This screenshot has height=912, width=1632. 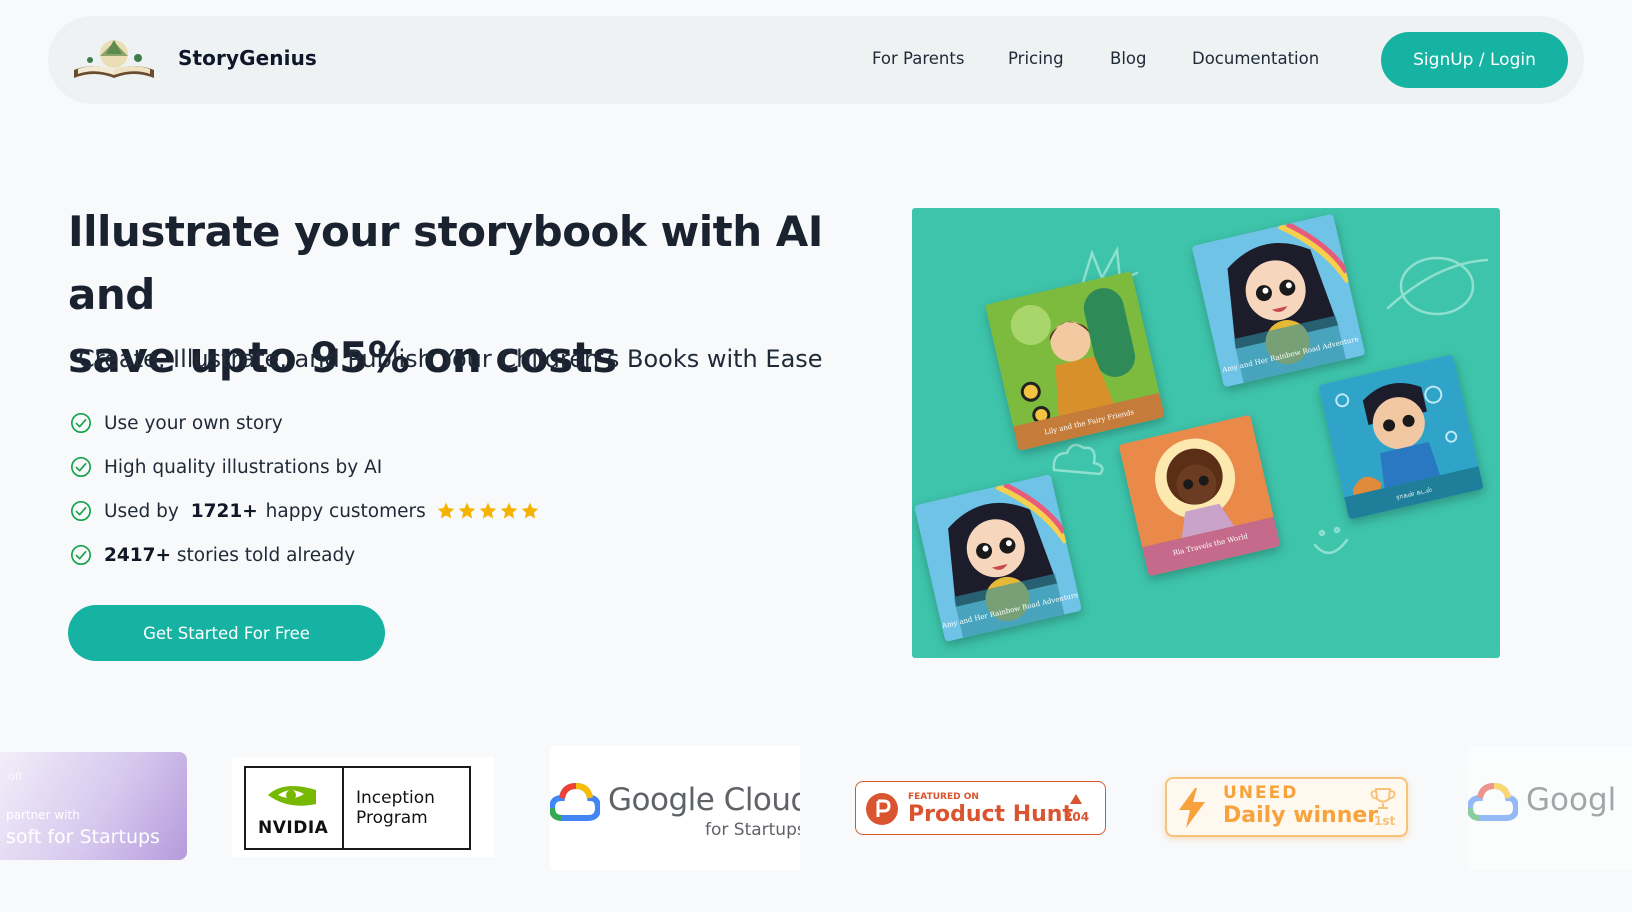 What do you see at coordinates (1385, 821) in the screenshot?
I see `uneed-rank: 1st` at bounding box center [1385, 821].